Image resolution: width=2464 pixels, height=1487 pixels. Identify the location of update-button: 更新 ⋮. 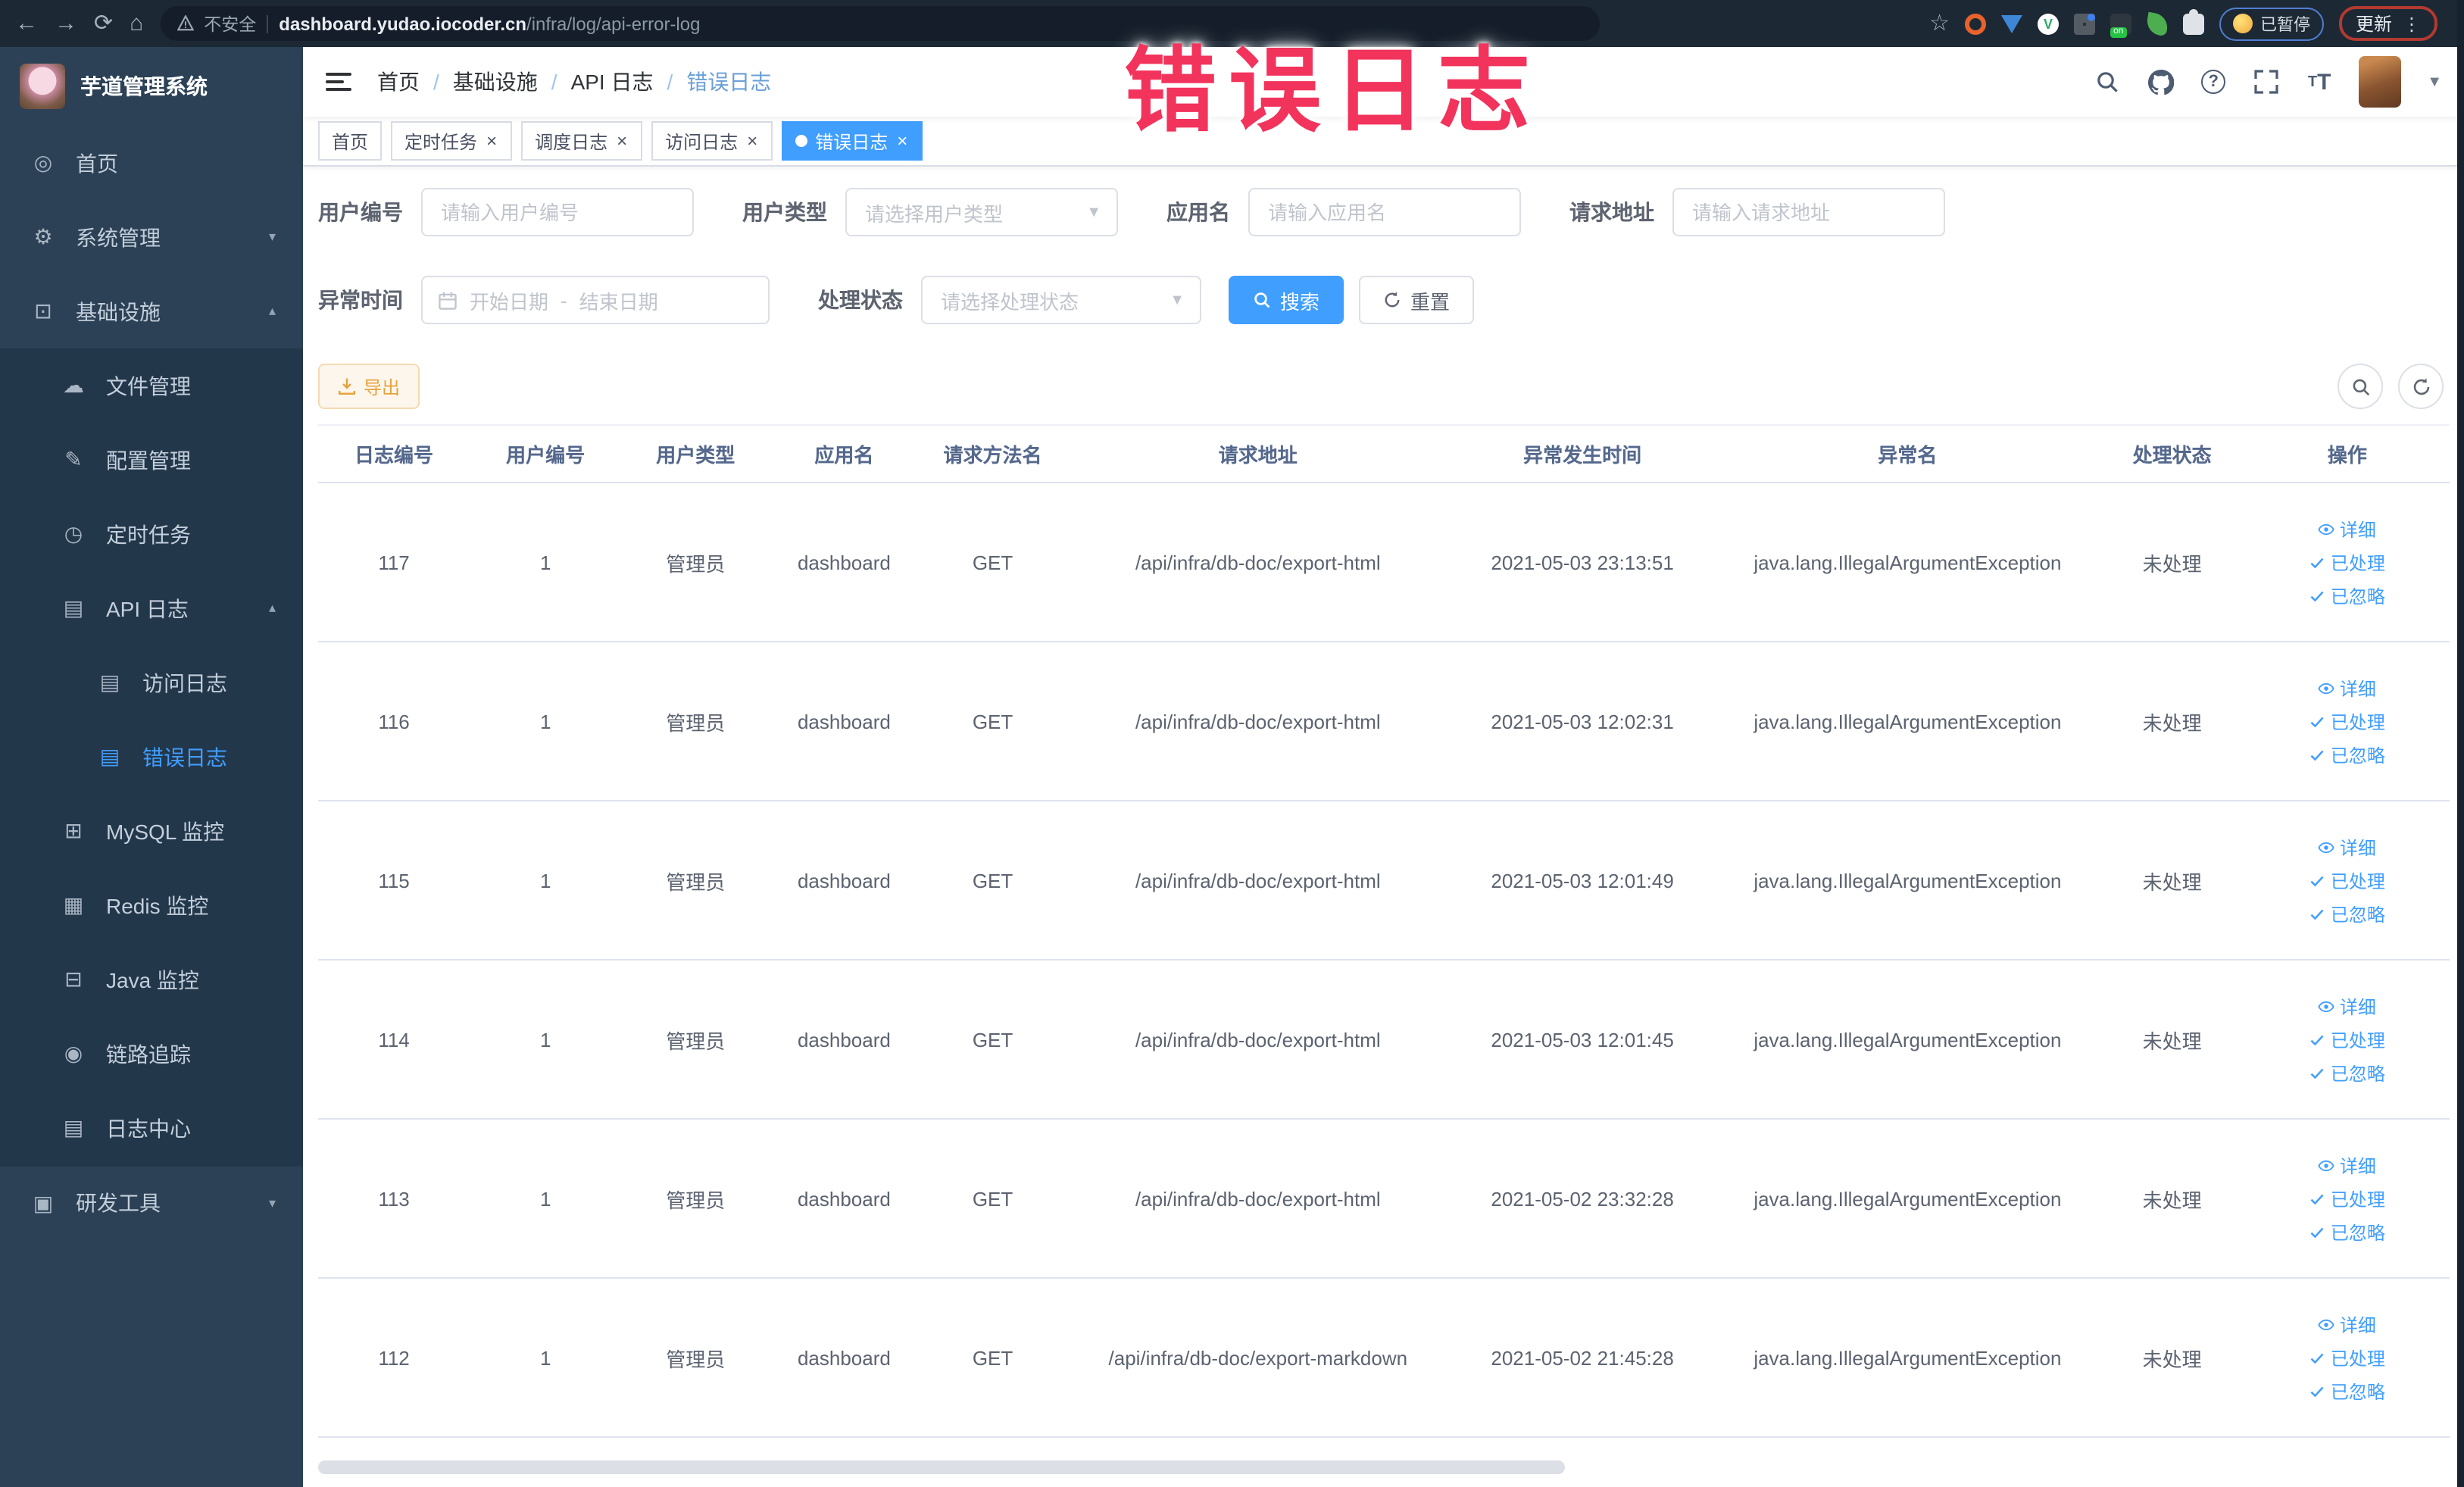
(2387, 23).